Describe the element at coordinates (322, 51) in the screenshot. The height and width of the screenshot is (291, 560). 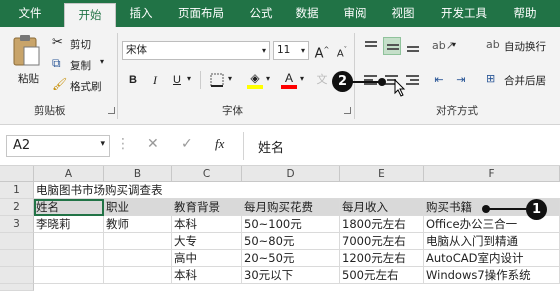
I see `grow-font-button: A^` at that location.